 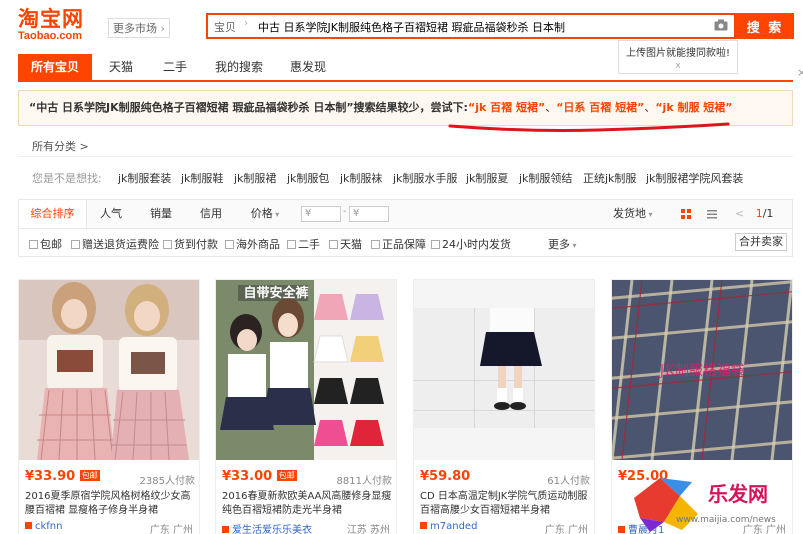 I want to click on ship-from-select: 发货地 ▾, so click(x=633, y=214).